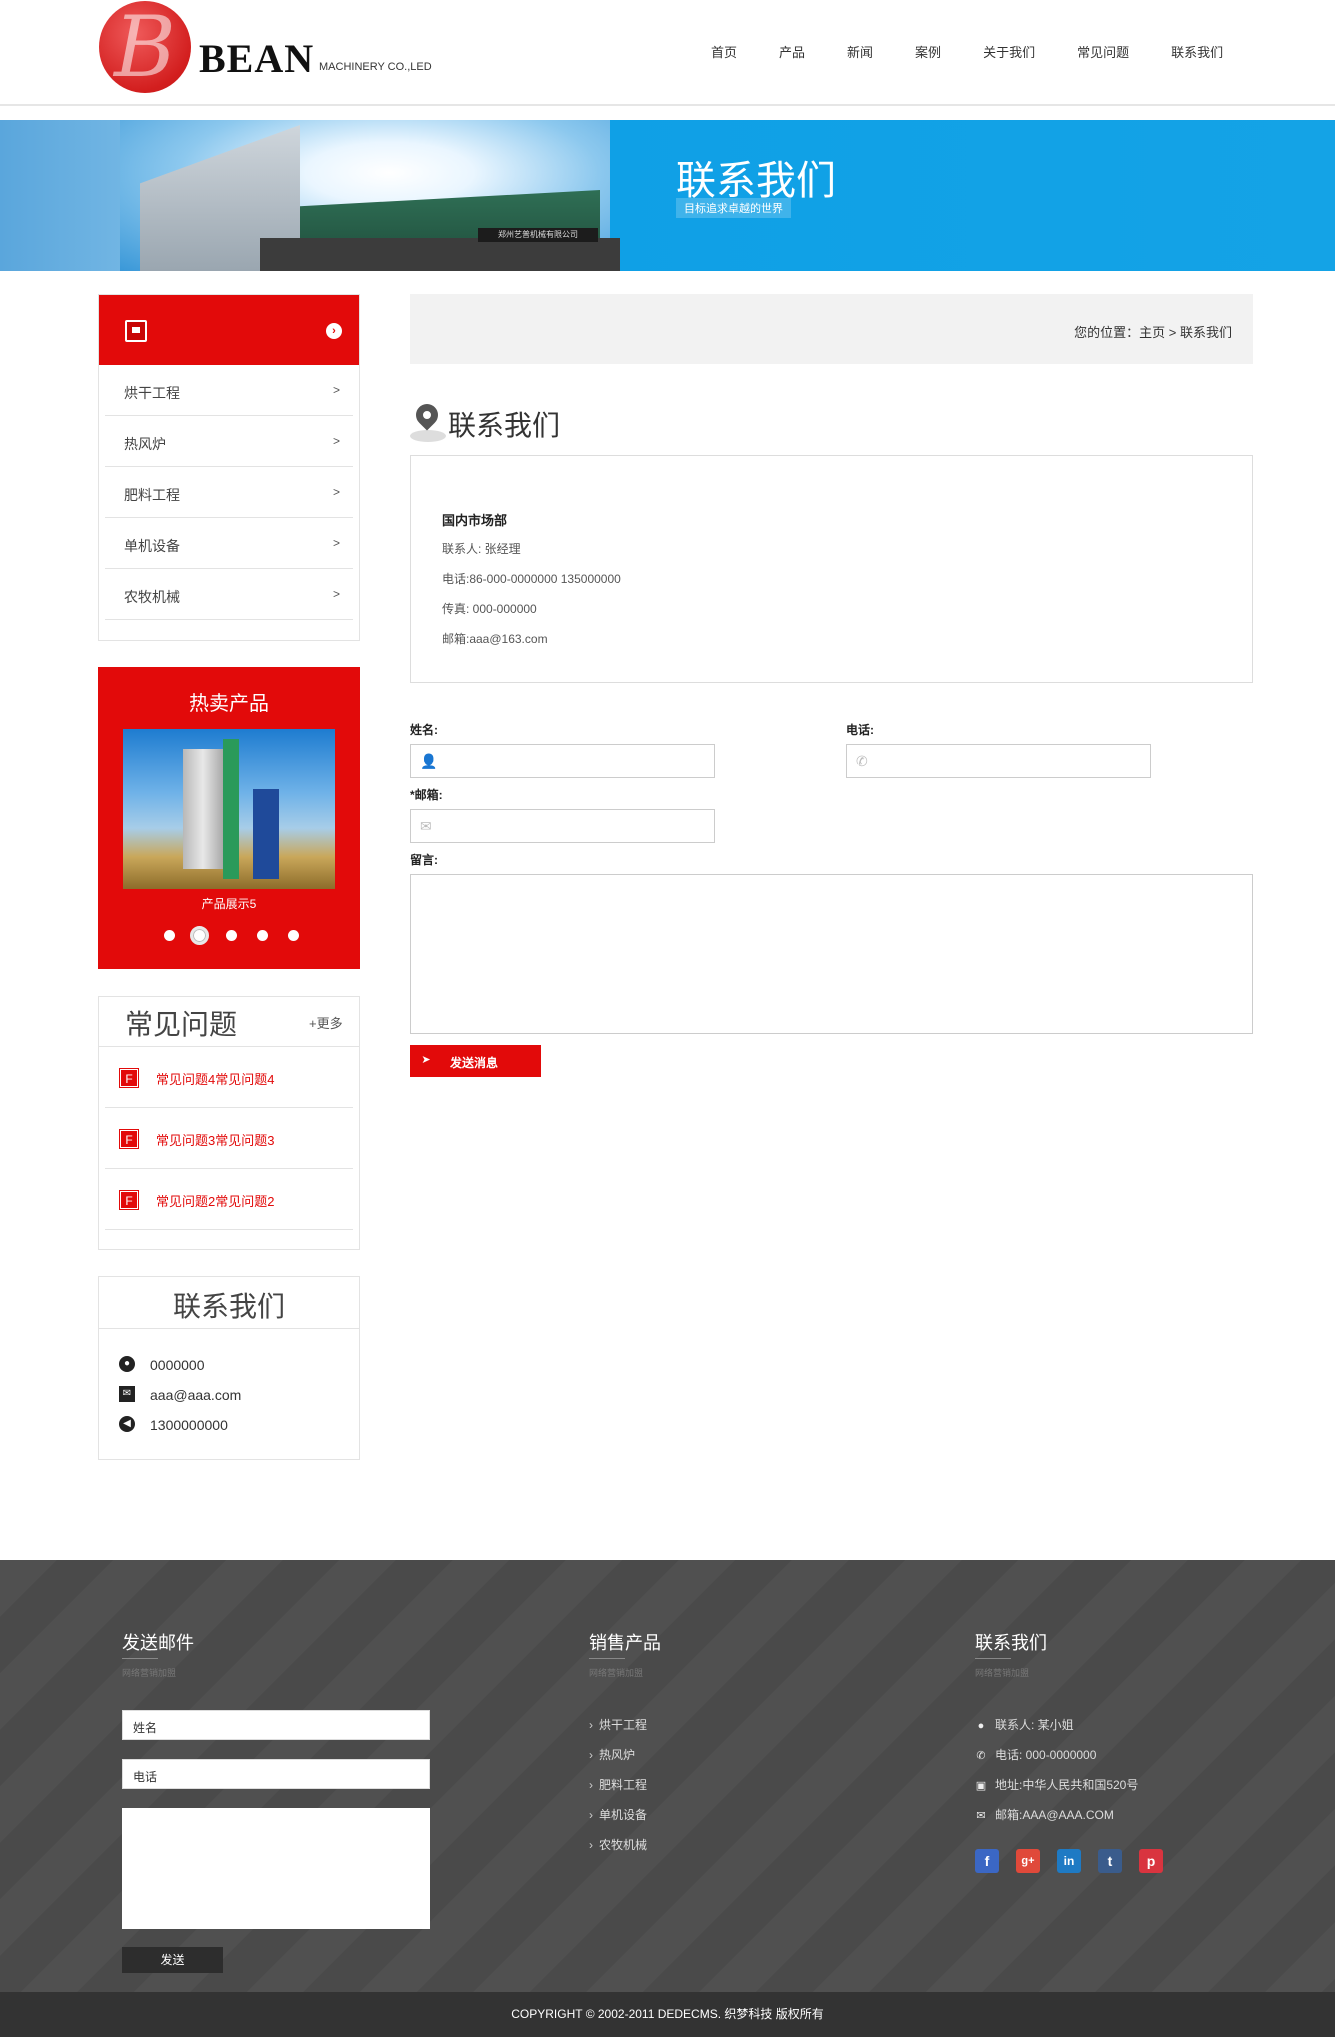 Image resolution: width=1335 pixels, height=2037 pixels. What do you see at coordinates (475, 1061) in the screenshot?
I see `send-message-button: ➤ 发送消息` at bounding box center [475, 1061].